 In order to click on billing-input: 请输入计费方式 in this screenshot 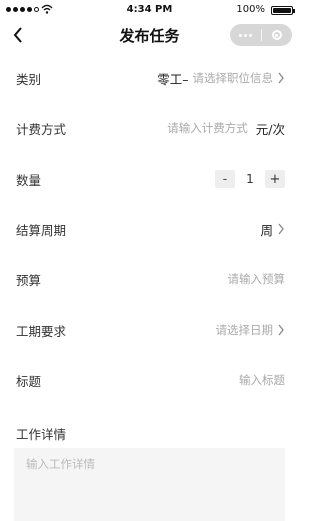, I will do `click(207, 128)`.